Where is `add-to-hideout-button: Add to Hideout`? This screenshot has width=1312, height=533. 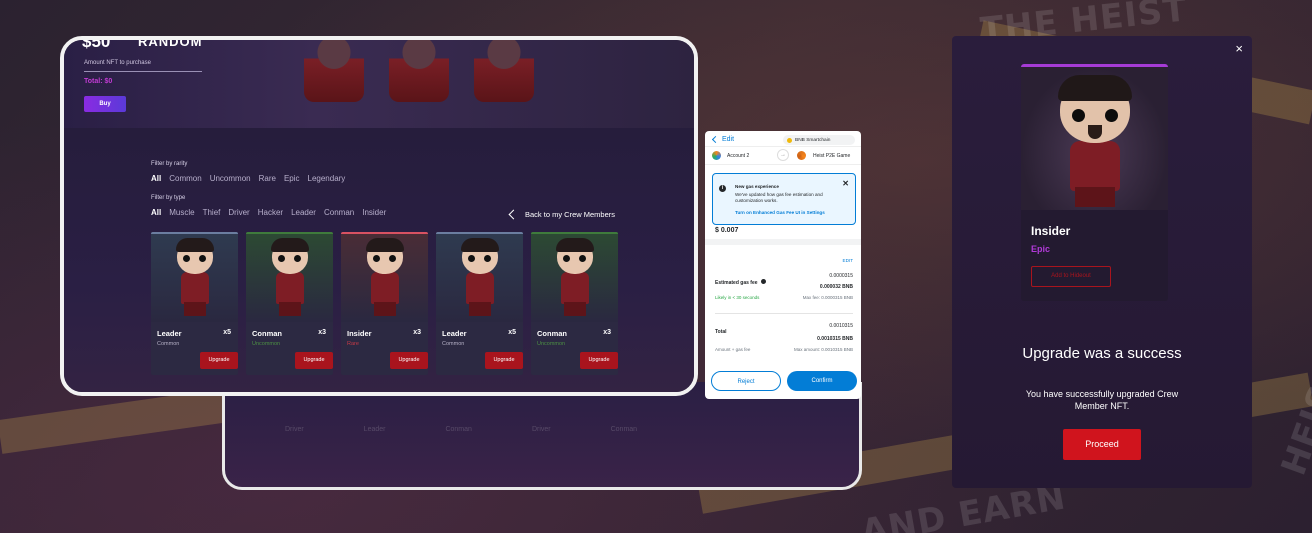
add-to-hideout-button: Add to Hideout is located at coordinates (1071, 276).